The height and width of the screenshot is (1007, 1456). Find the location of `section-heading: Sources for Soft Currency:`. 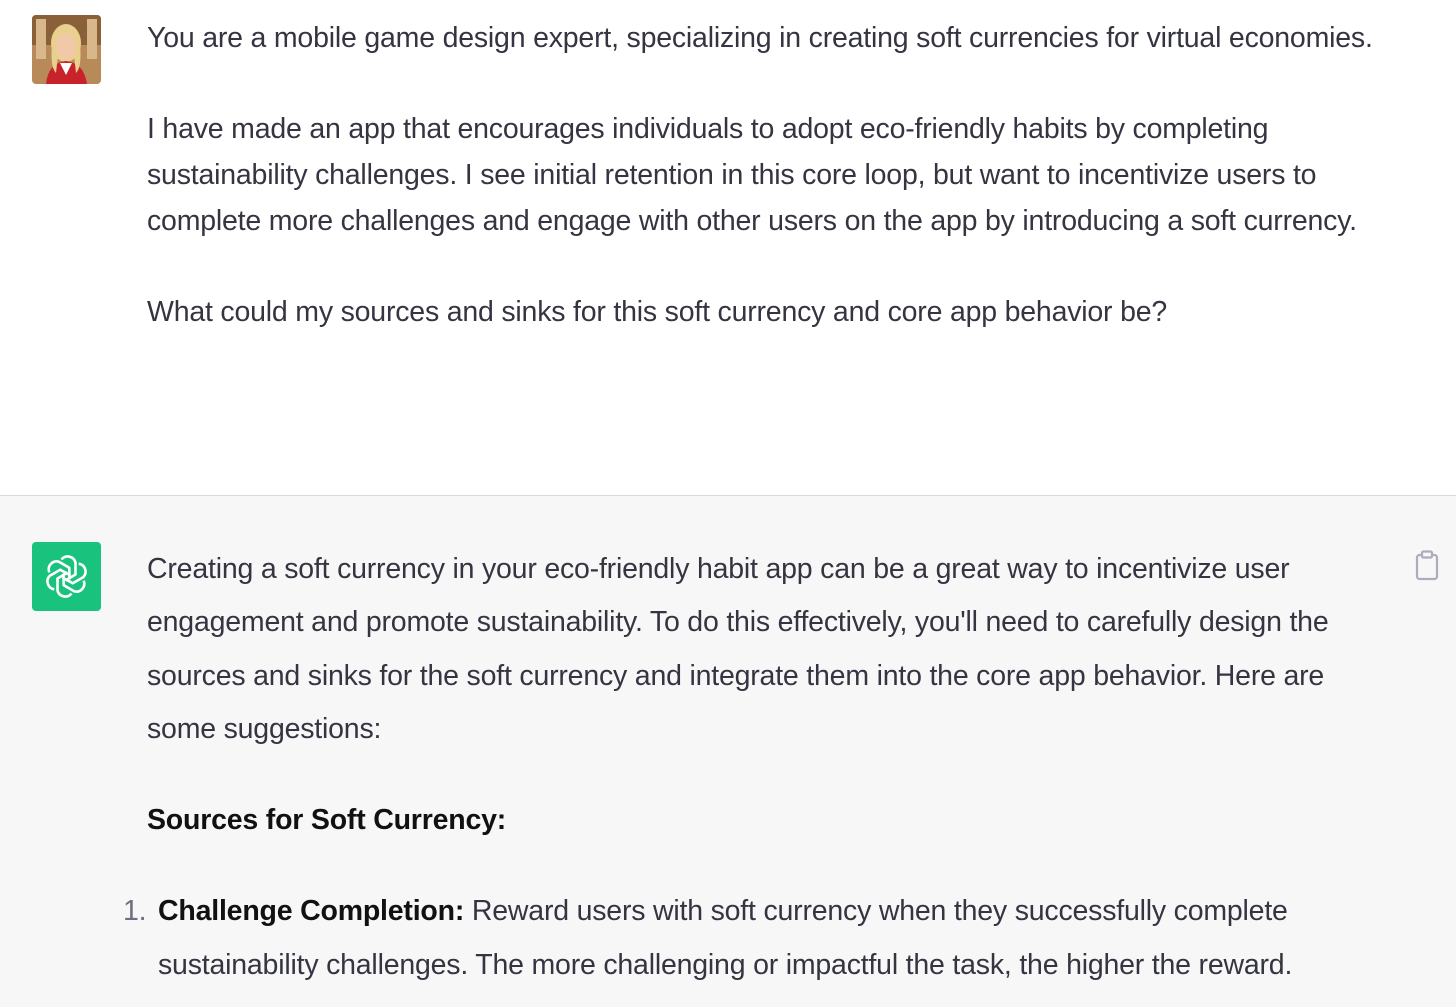

section-heading: Sources for Soft Currency: is located at coordinates (327, 820).